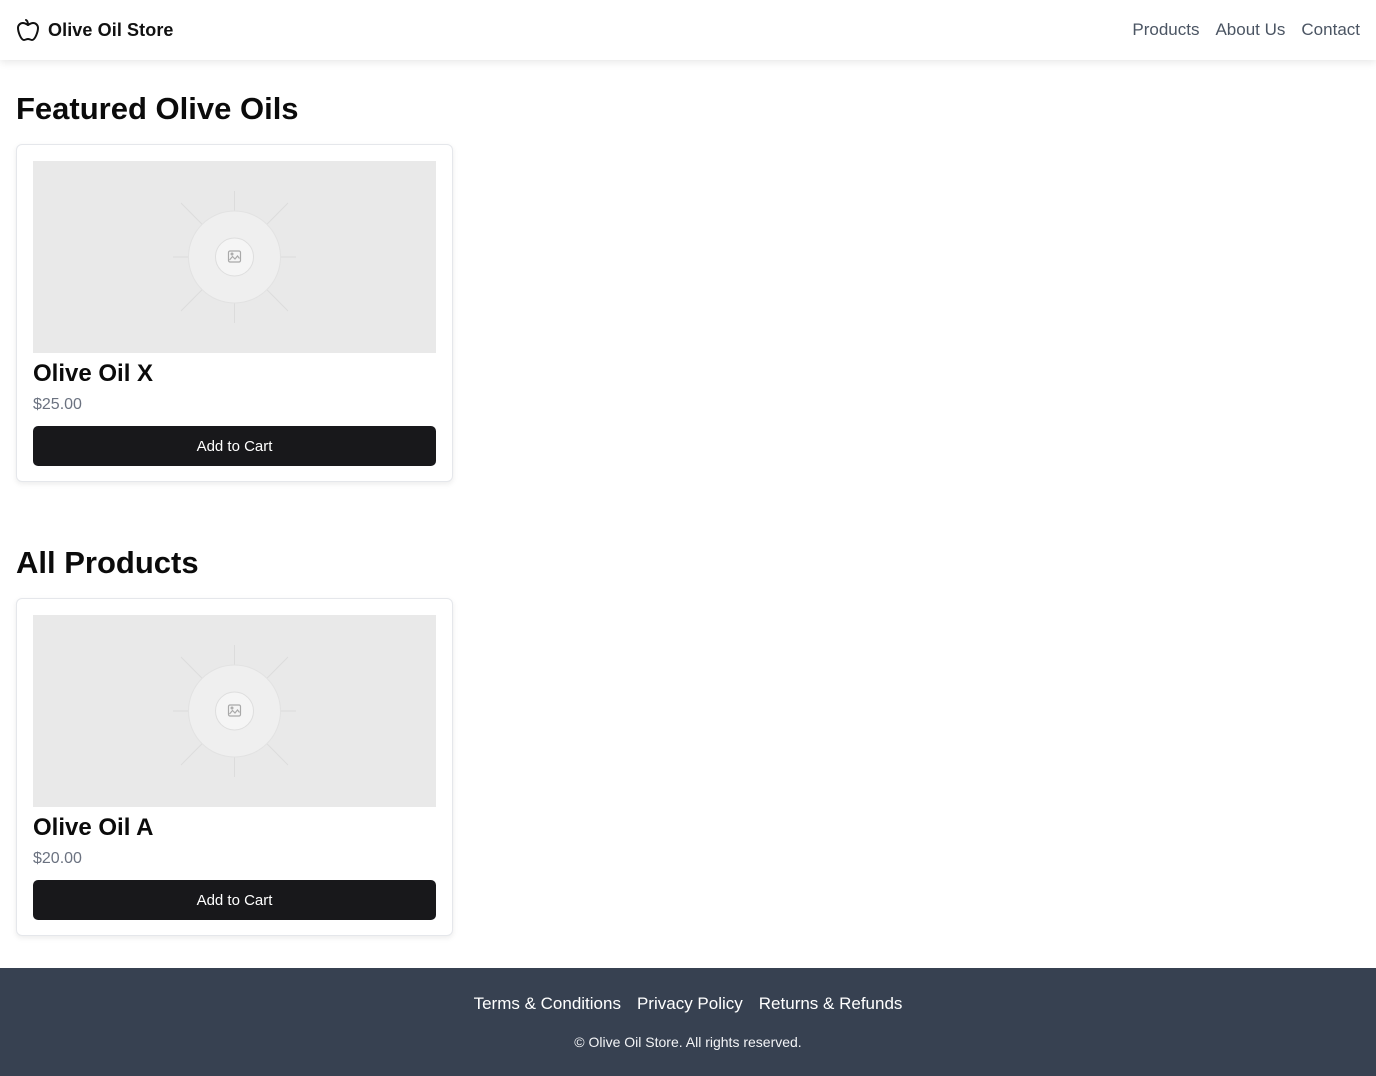  I want to click on product-price: $20.00, so click(57, 858).